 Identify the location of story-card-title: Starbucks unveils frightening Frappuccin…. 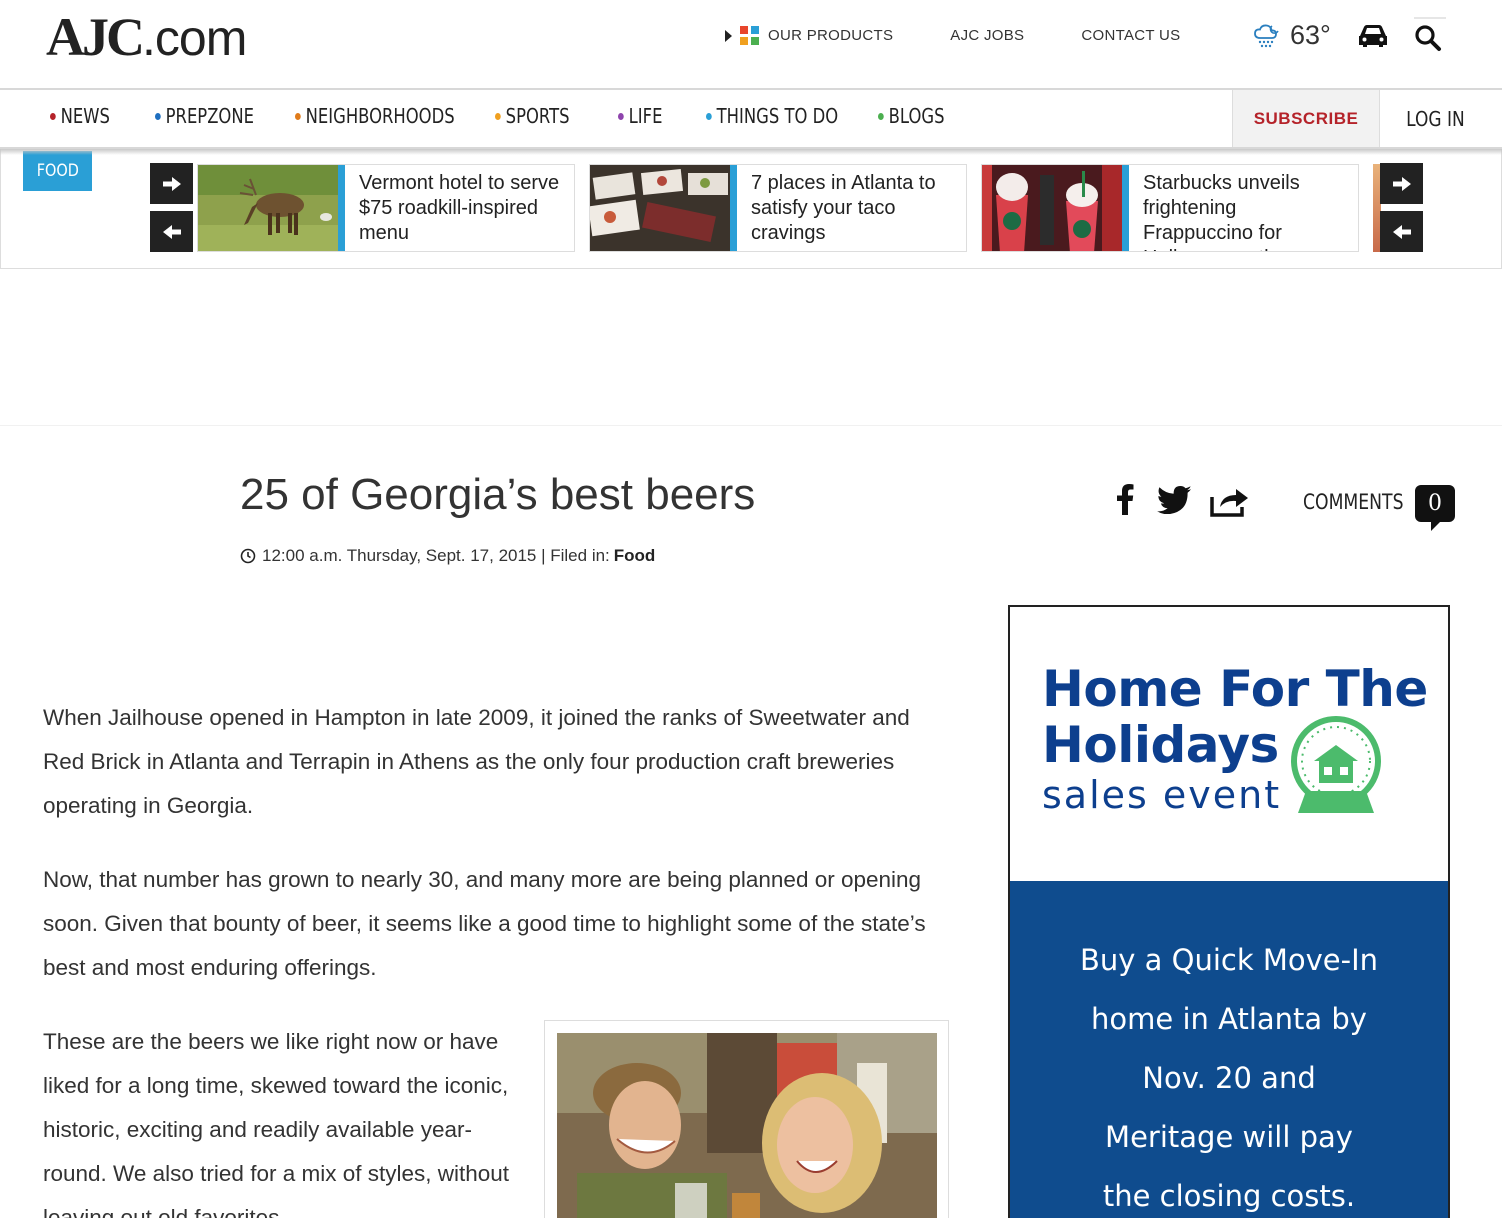
(1221, 211).